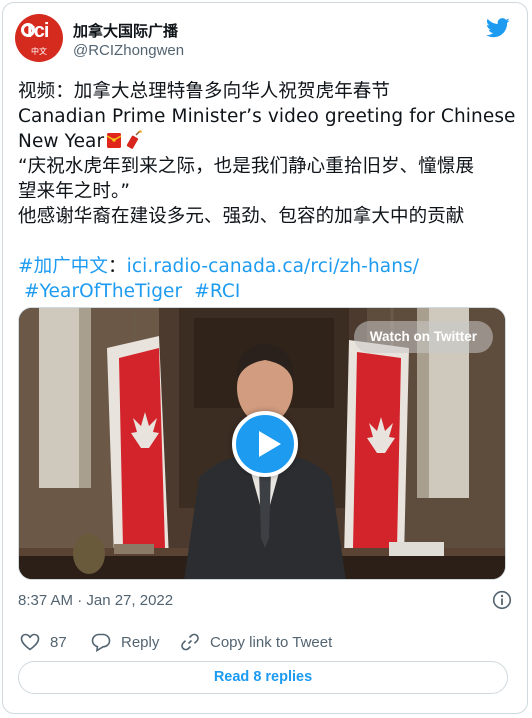 This screenshot has width=532, height=718. What do you see at coordinates (61, 141) in the screenshot?
I see `tweet-line-3-text: New Year` at bounding box center [61, 141].